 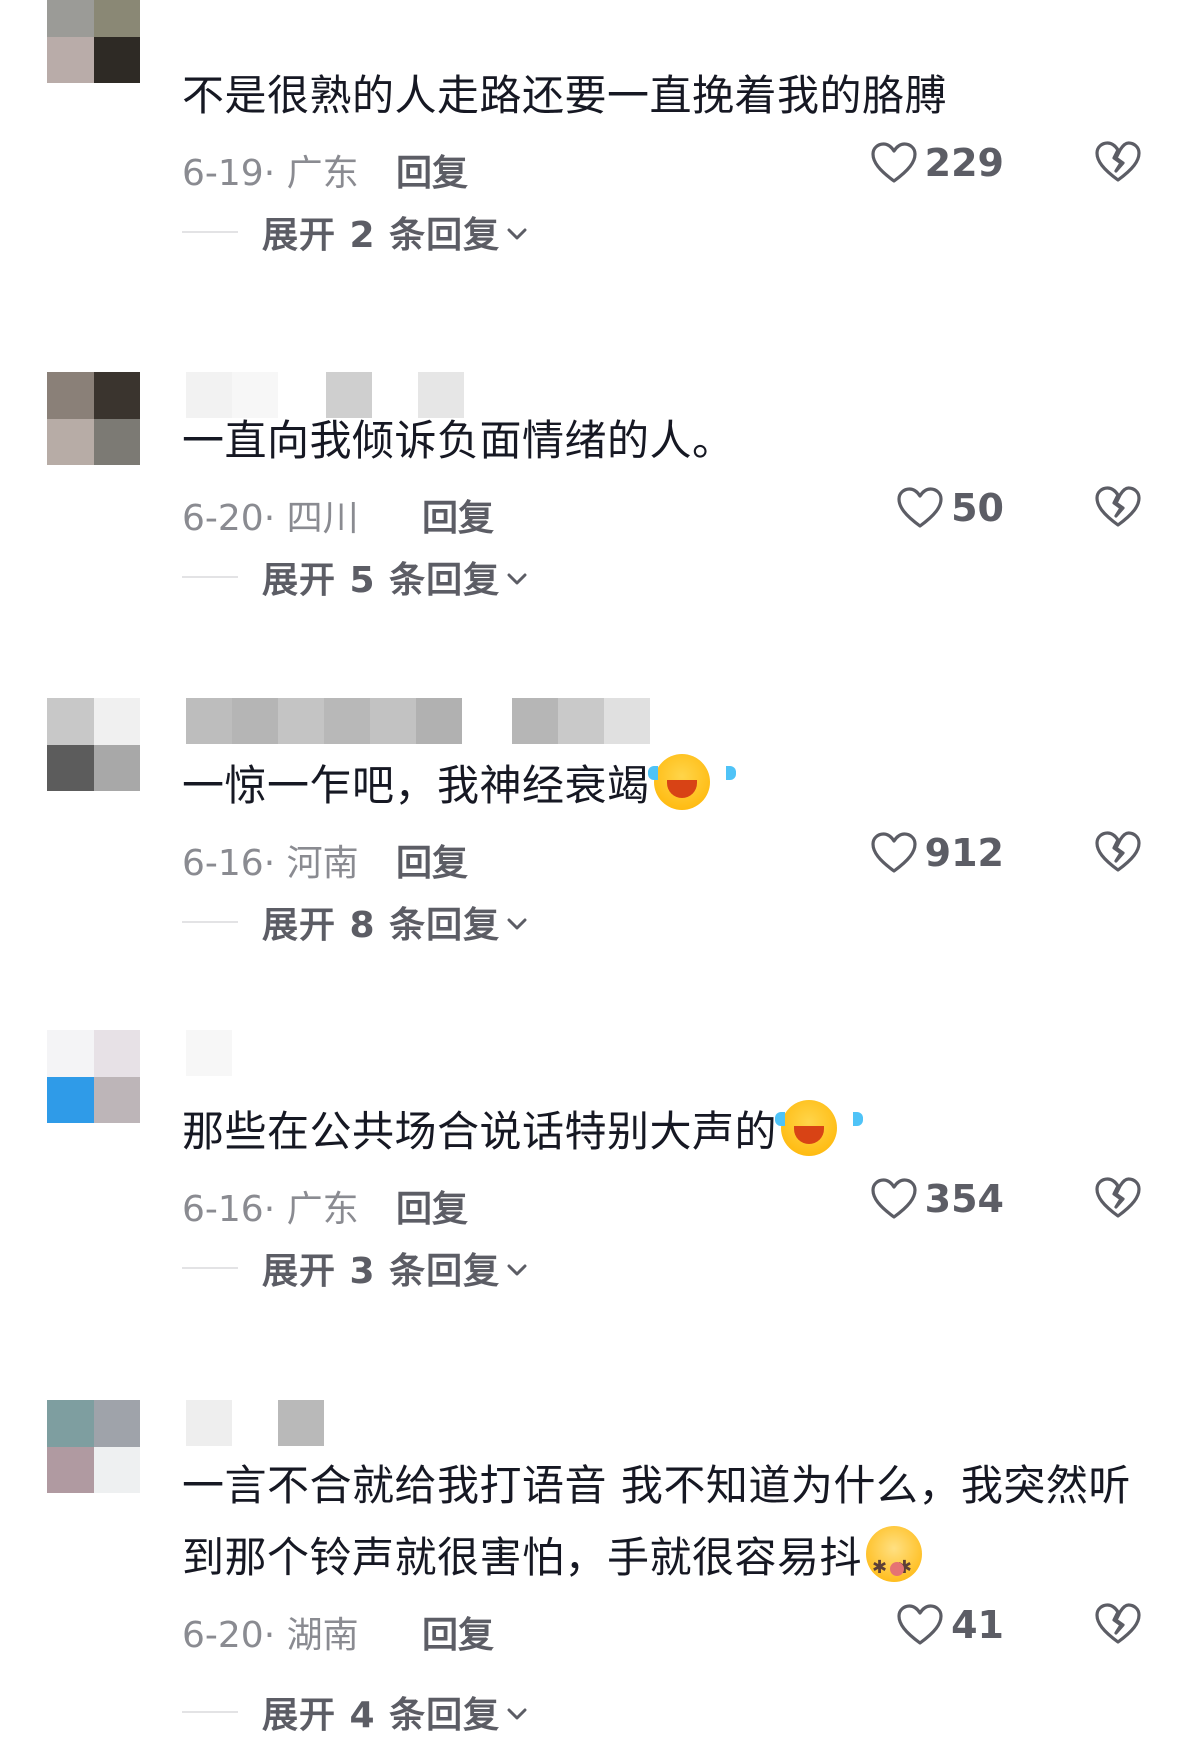 What do you see at coordinates (381, 1715) in the screenshot?
I see `expand-replies-label: 展开 4 条回复` at bounding box center [381, 1715].